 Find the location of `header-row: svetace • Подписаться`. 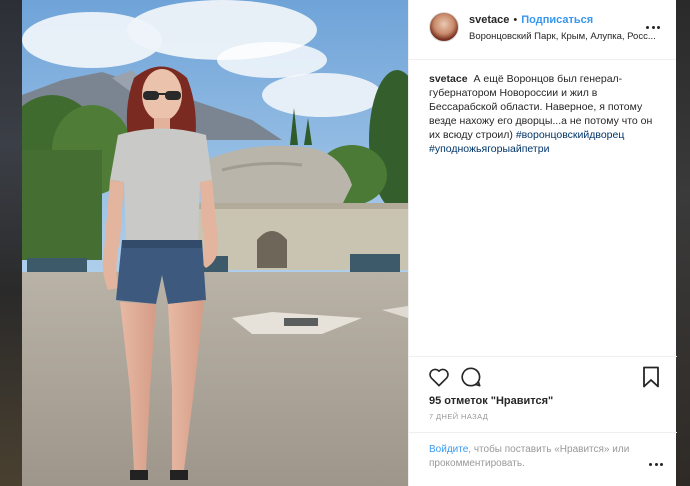

header-row: svetace • Подписаться is located at coordinates (565, 20).